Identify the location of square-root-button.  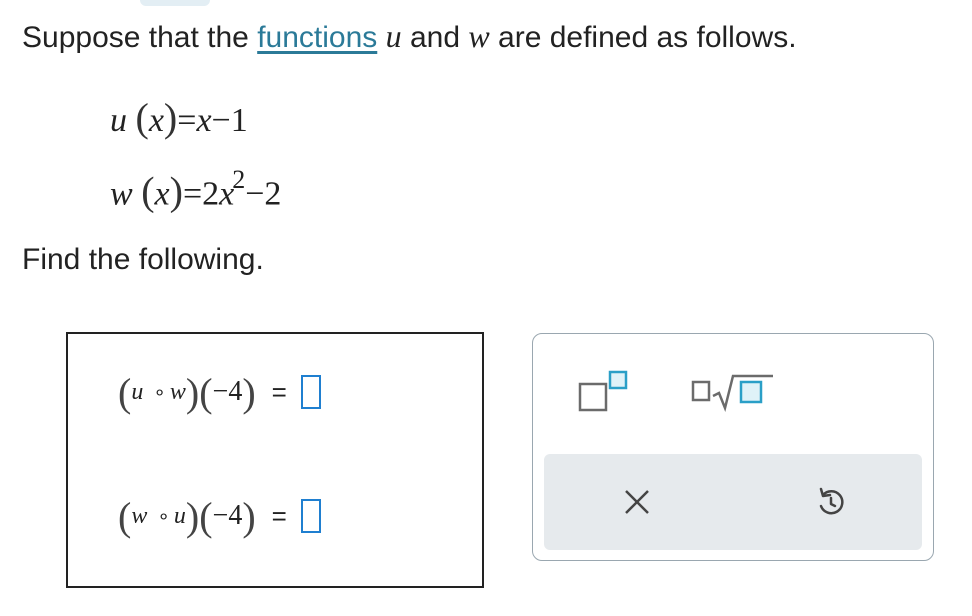
(733, 390).